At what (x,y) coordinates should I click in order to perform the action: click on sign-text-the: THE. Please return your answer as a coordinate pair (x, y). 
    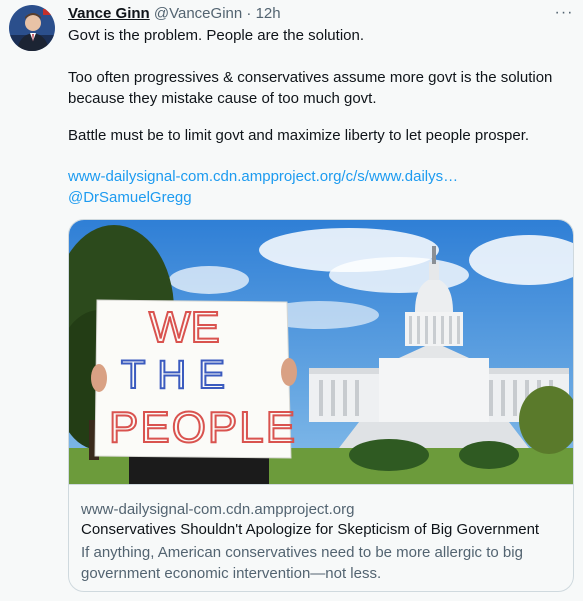
    Looking at the image, I should click on (179, 375).